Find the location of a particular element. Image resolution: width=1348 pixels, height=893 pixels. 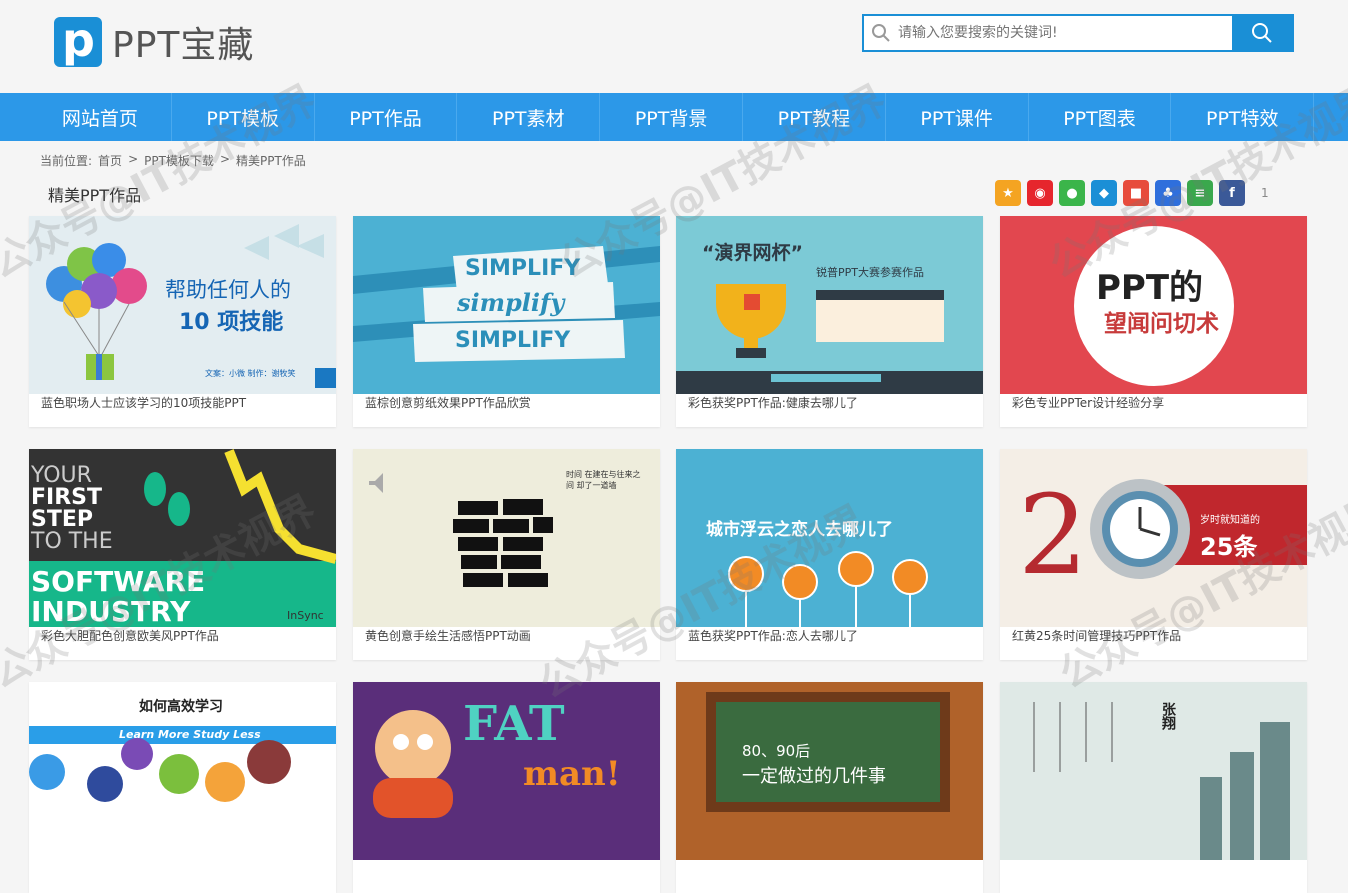

nav-item-effects: PPT特效 is located at coordinates (1243, 117).